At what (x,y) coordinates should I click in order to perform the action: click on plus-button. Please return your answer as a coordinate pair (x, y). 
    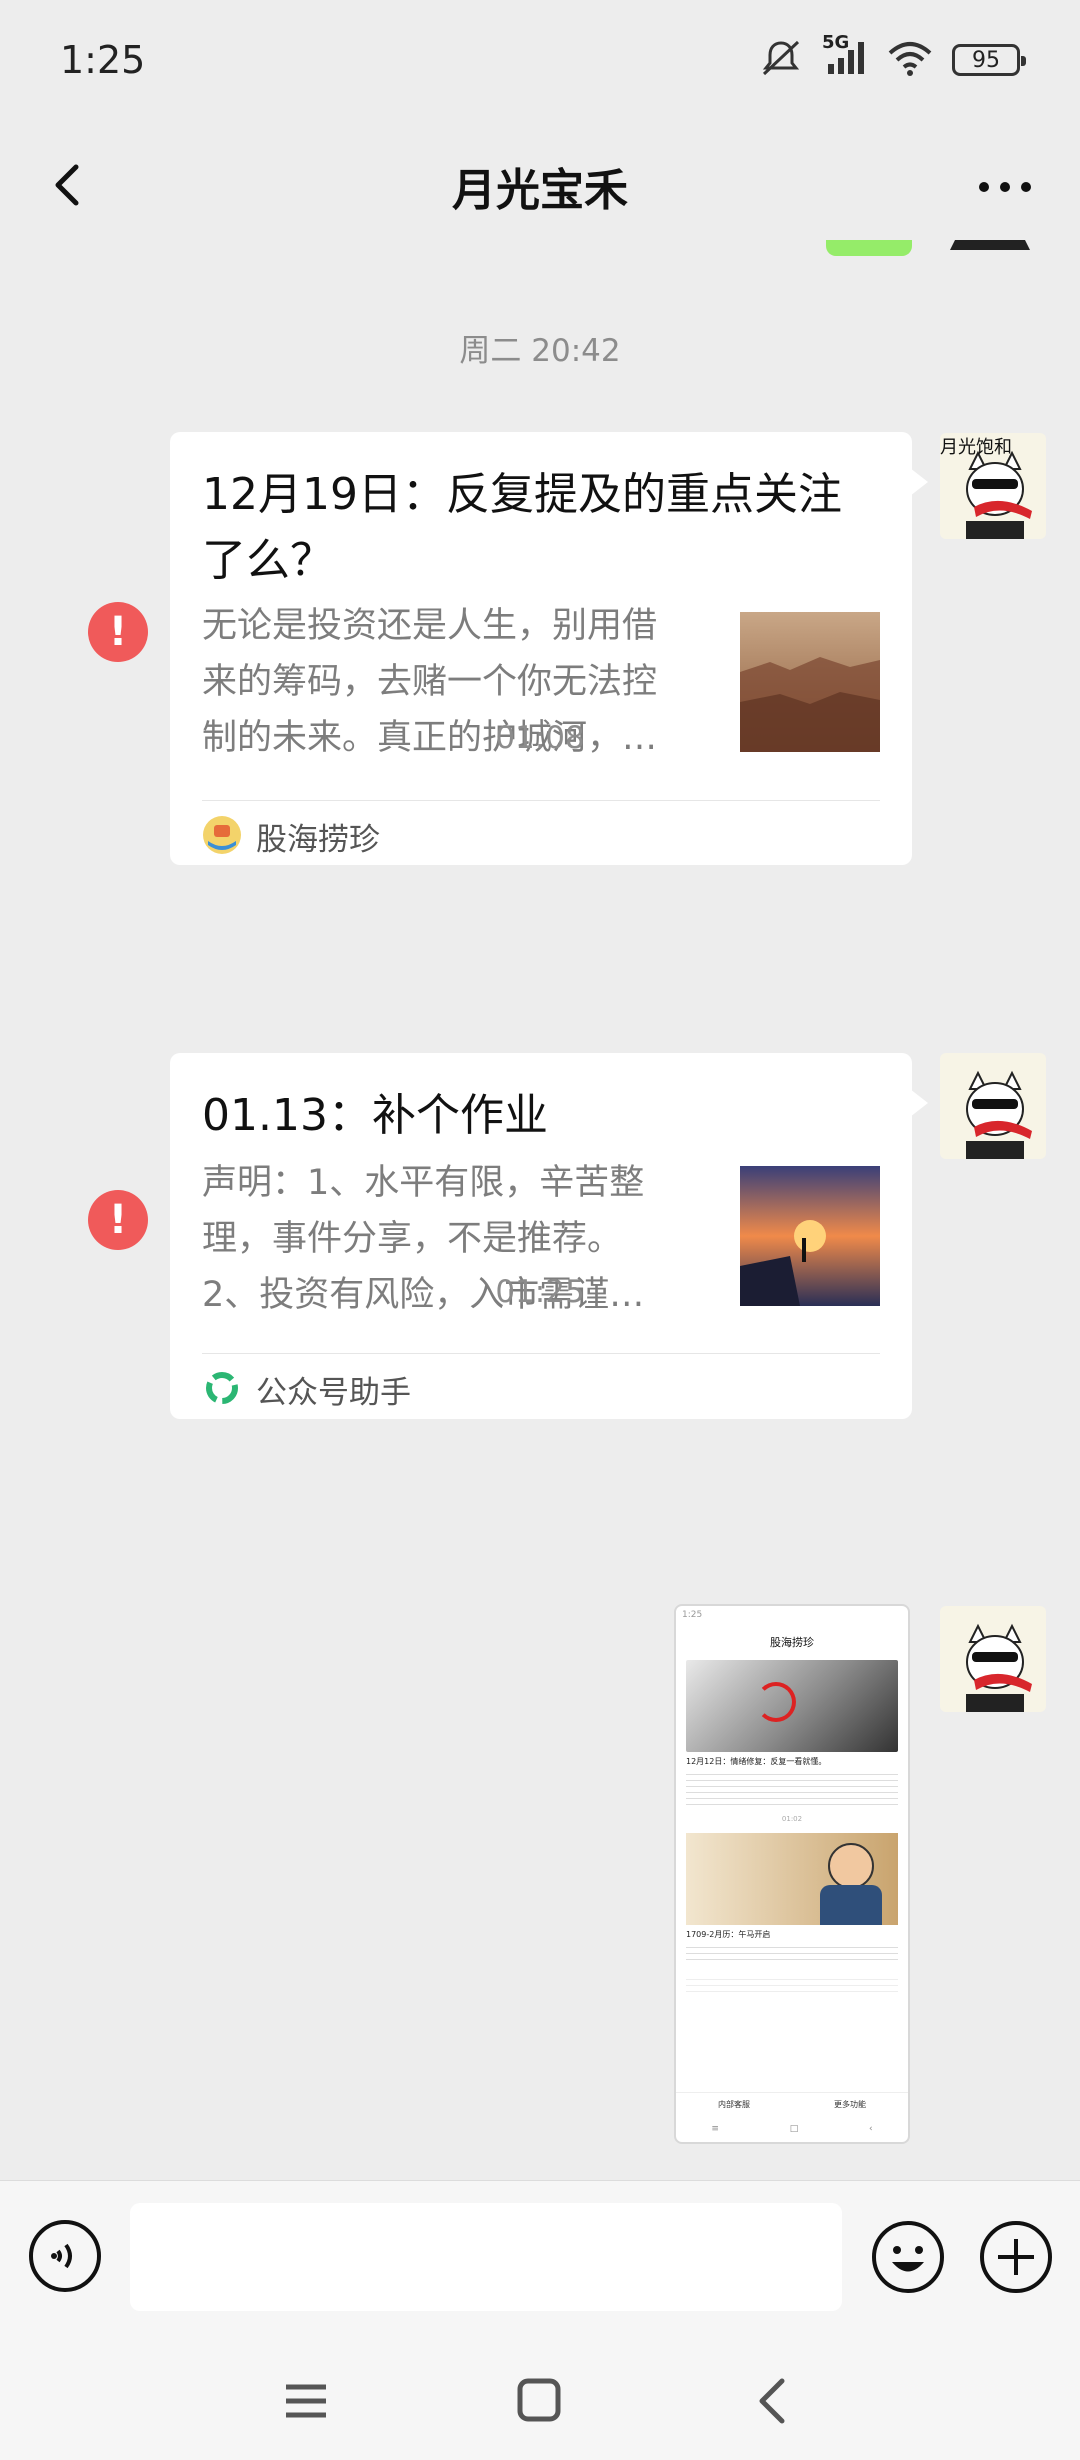
    Looking at the image, I should click on (1016, 2257).